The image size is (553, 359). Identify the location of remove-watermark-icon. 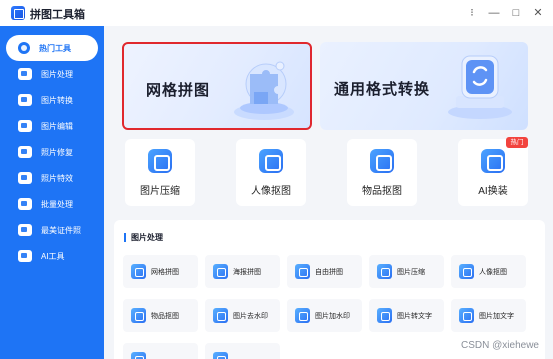
(220, 315).